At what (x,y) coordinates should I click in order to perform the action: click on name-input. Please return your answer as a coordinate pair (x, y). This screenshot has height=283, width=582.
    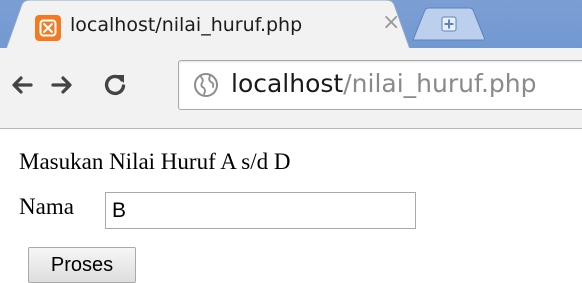
    Looking at the image, I should click on (260, 210).